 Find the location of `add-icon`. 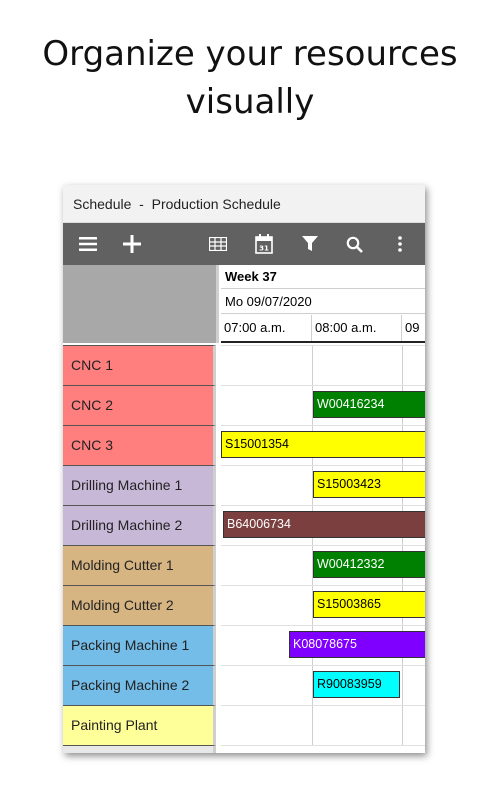

add-icon is located at coordinates (132, 244).